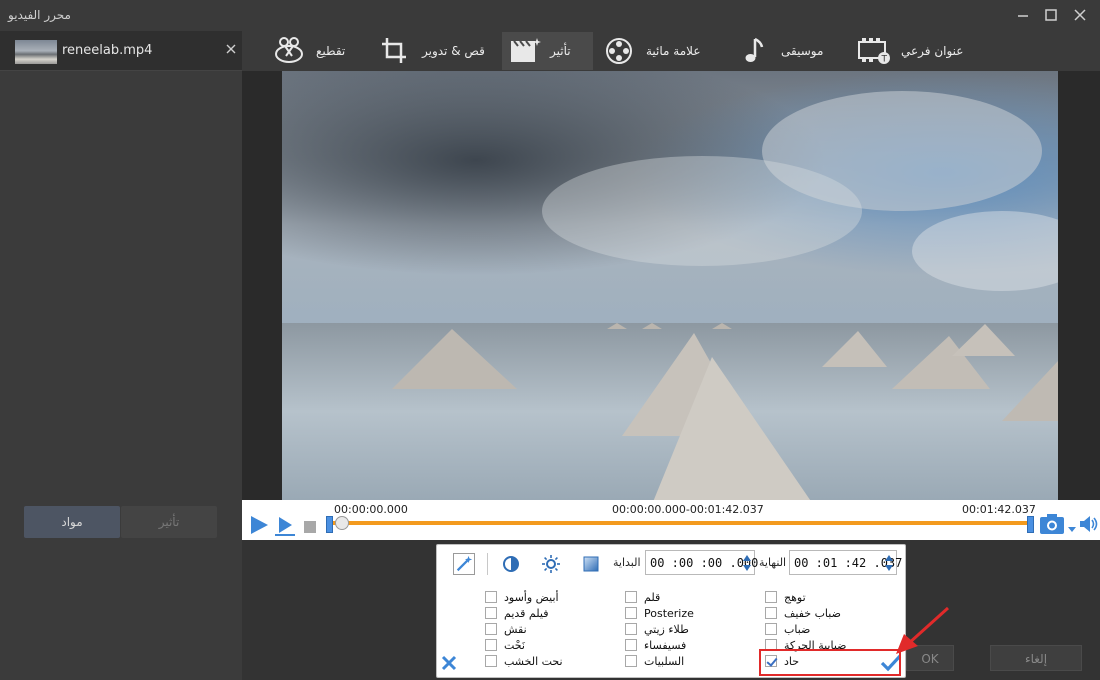 The height and width of the screenshot is (680, 1100). I want to click on file-name: reneelab.mp4, so click(107, 50).